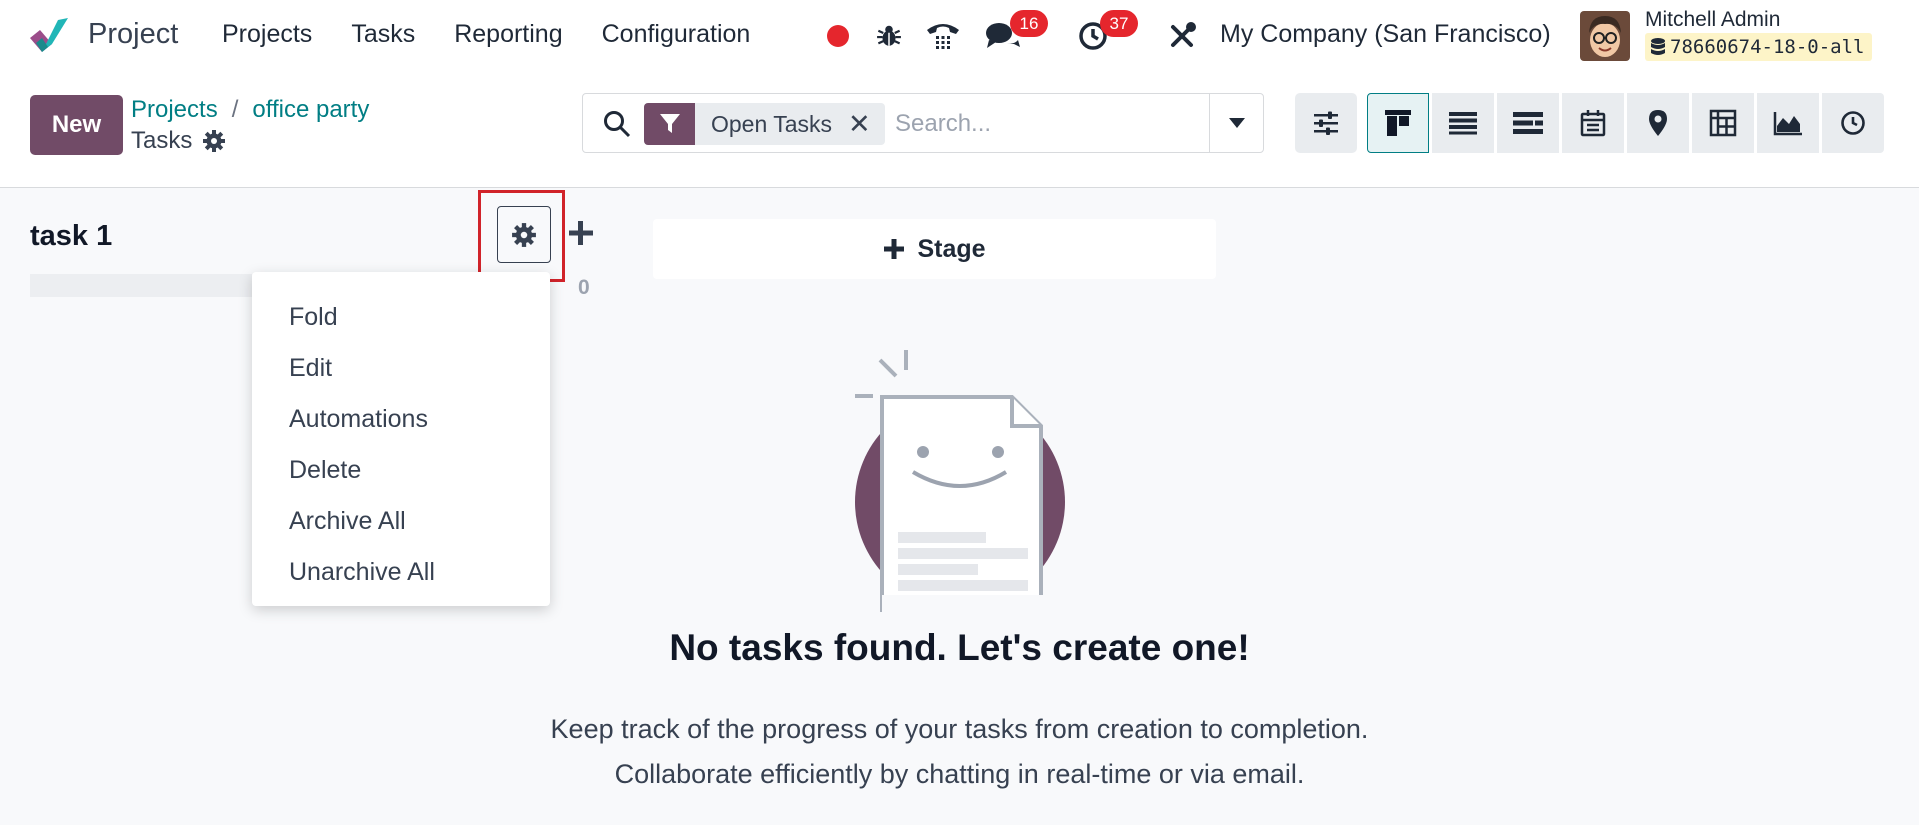  I want to click on user-name: Mitchell Admin, so click(1712, 20).